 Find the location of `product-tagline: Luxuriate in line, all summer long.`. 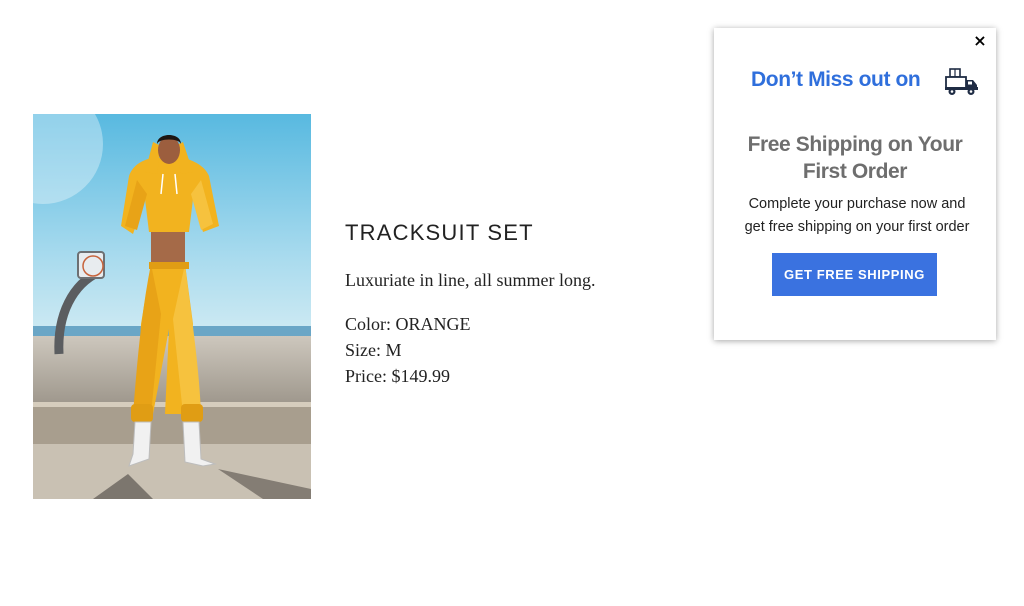

product-tagline: Luxuriate in line, all summer long. is located at coordinates (470, 280).